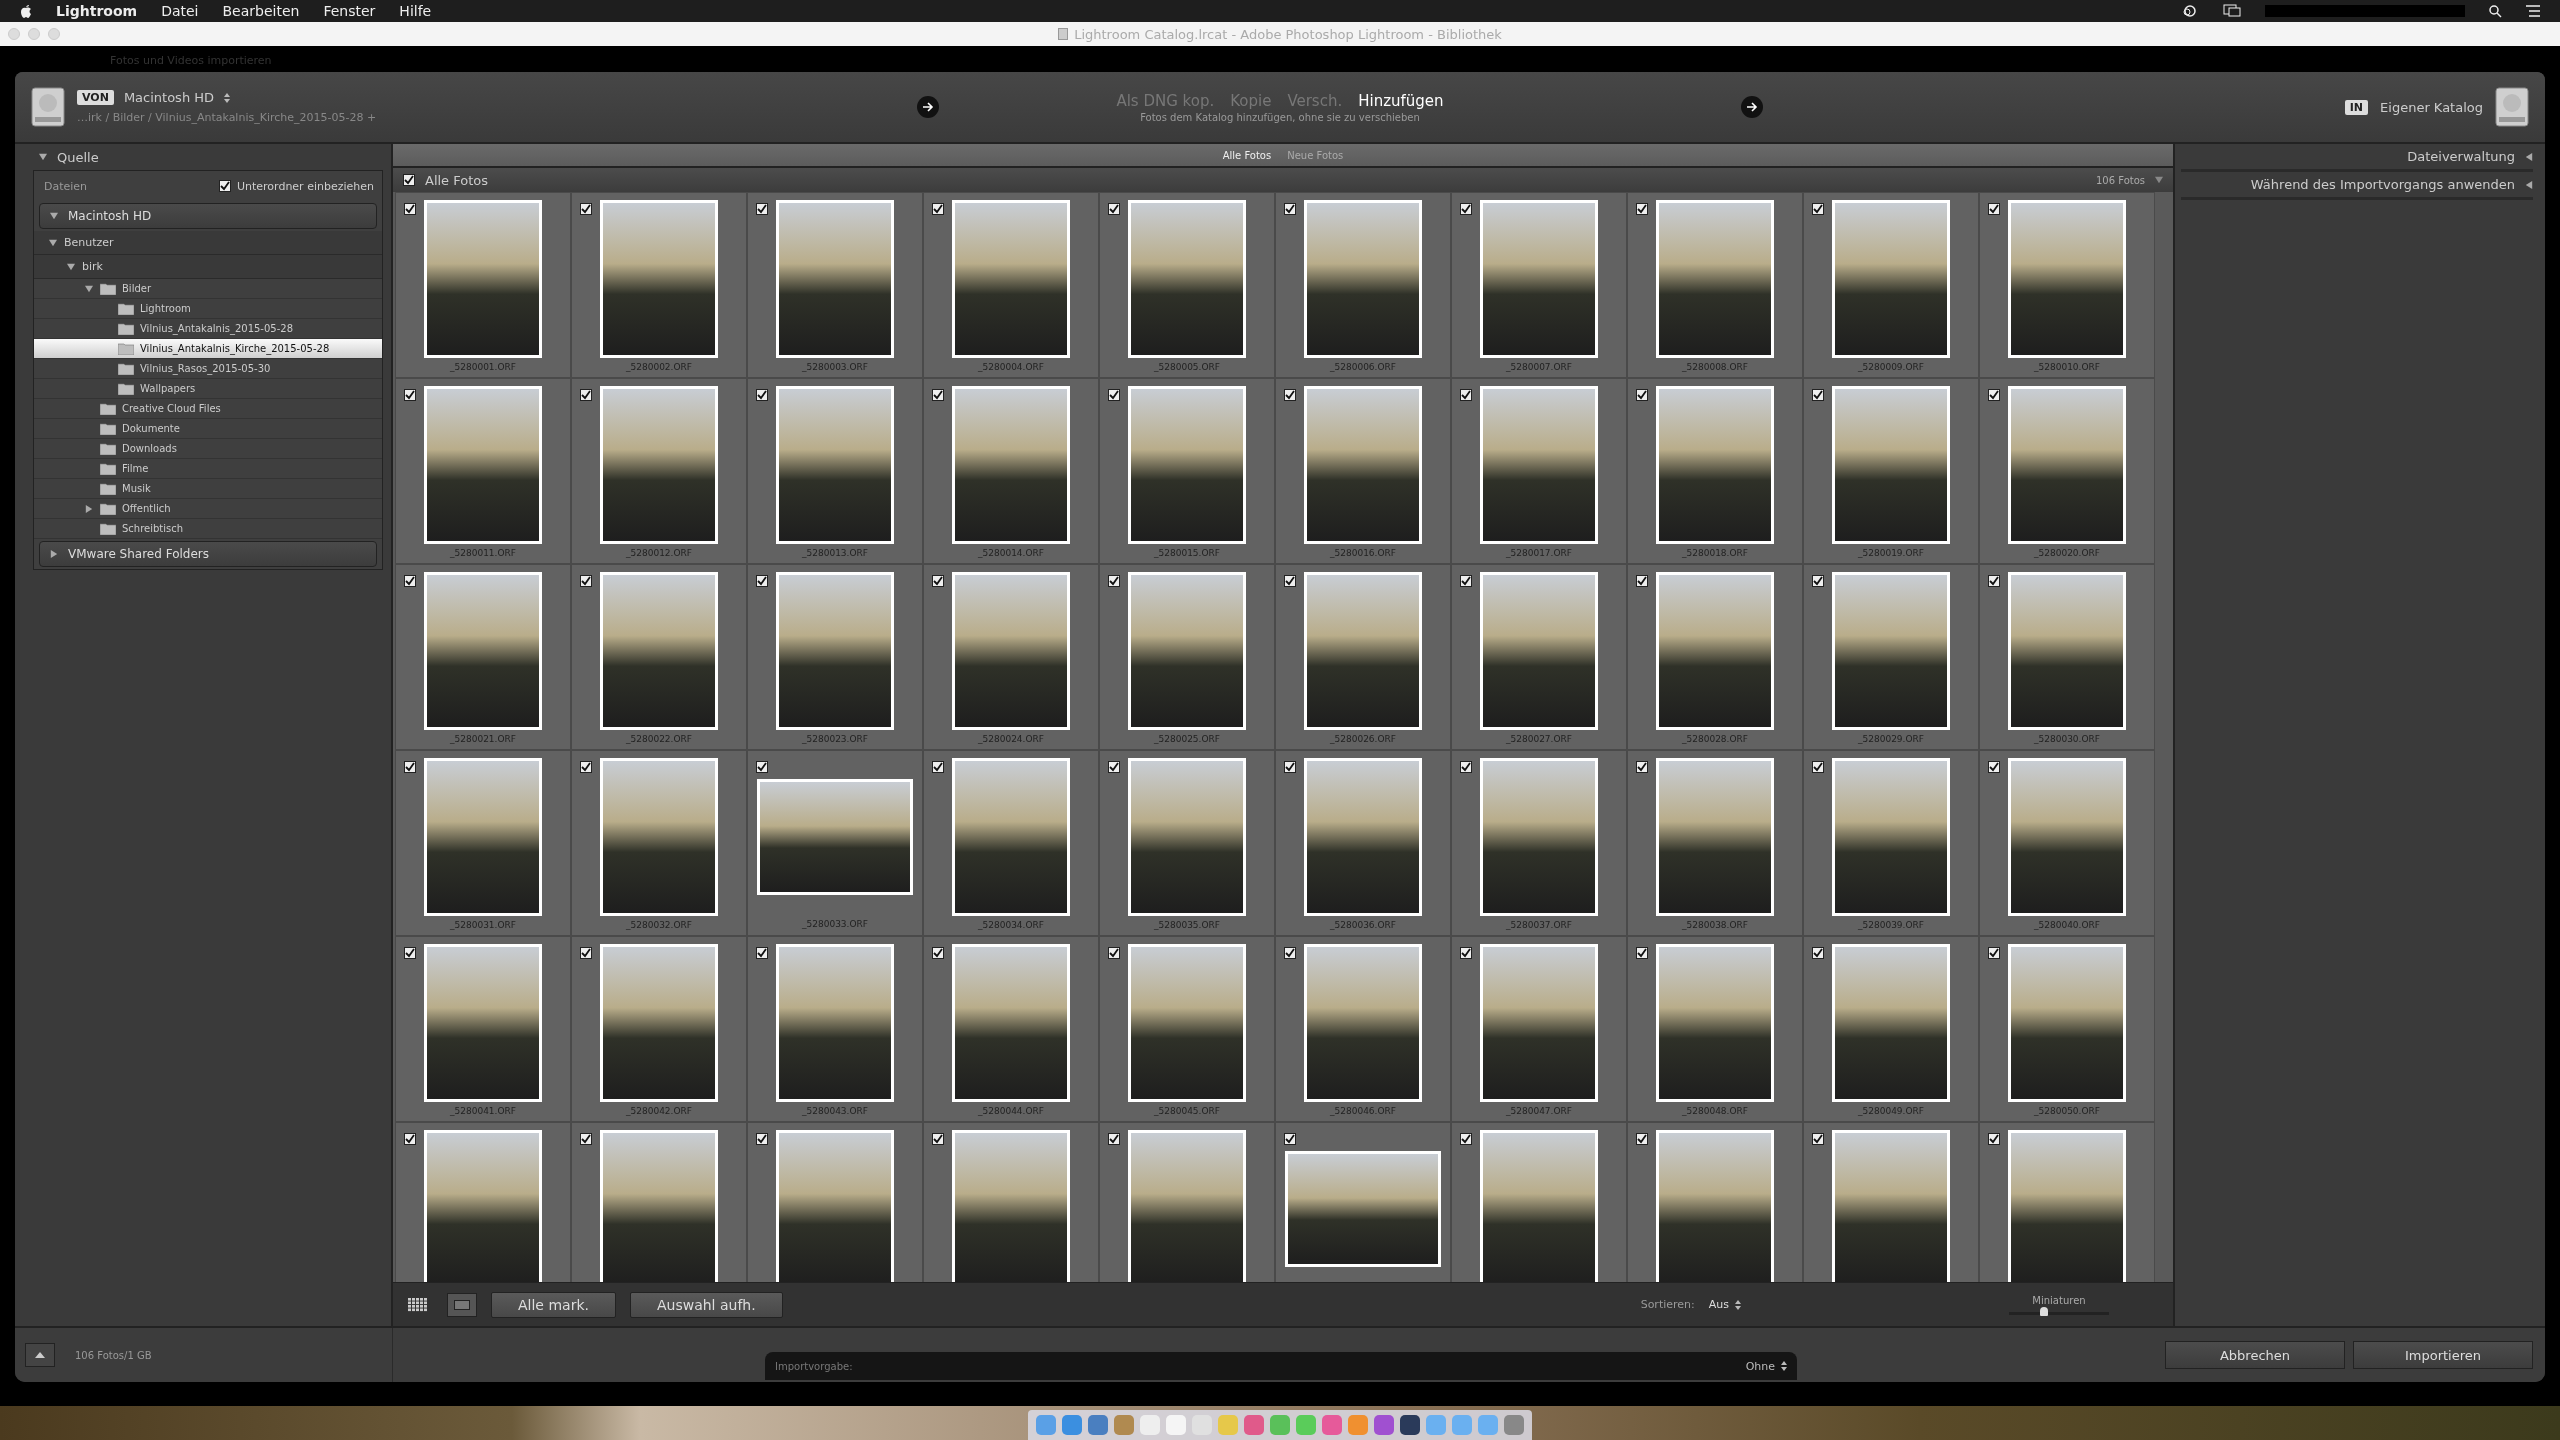 This screenshot has height=1440, width=2560. I want to click on photo-cell: _5280042.ORF, so click(659, 1029).